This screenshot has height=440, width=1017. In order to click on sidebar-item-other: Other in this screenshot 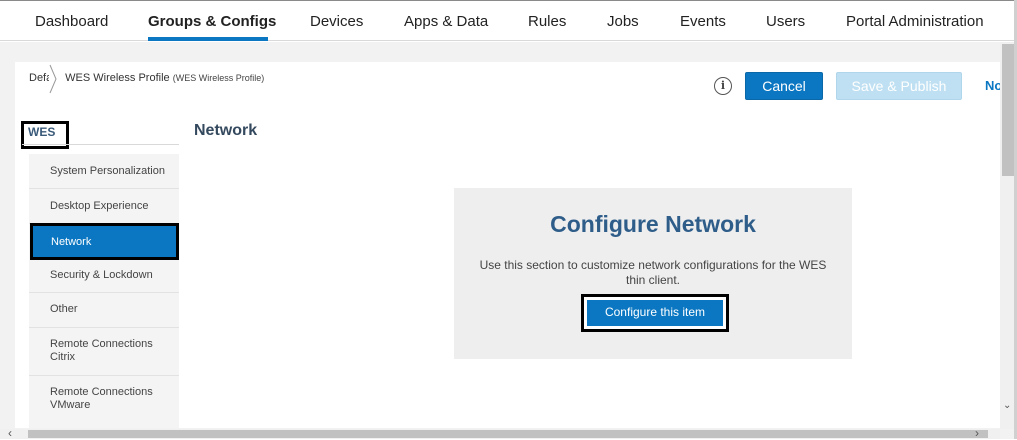, I will do `click(104, 310)`.